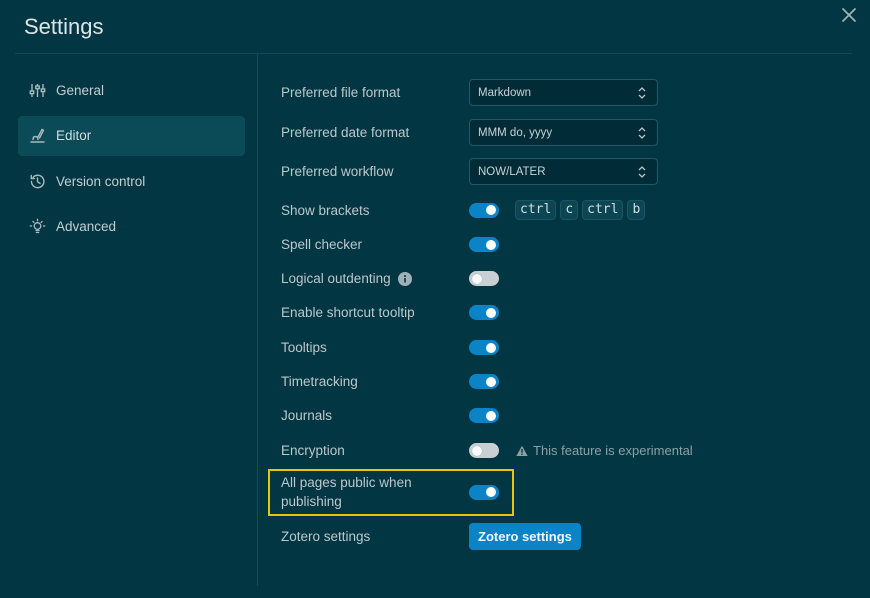 The height and width of the screenshot is (598, 870). Describe the element at coordinates (313, 450) in the screenshot. I see `setting-label: Encryption` at that location.